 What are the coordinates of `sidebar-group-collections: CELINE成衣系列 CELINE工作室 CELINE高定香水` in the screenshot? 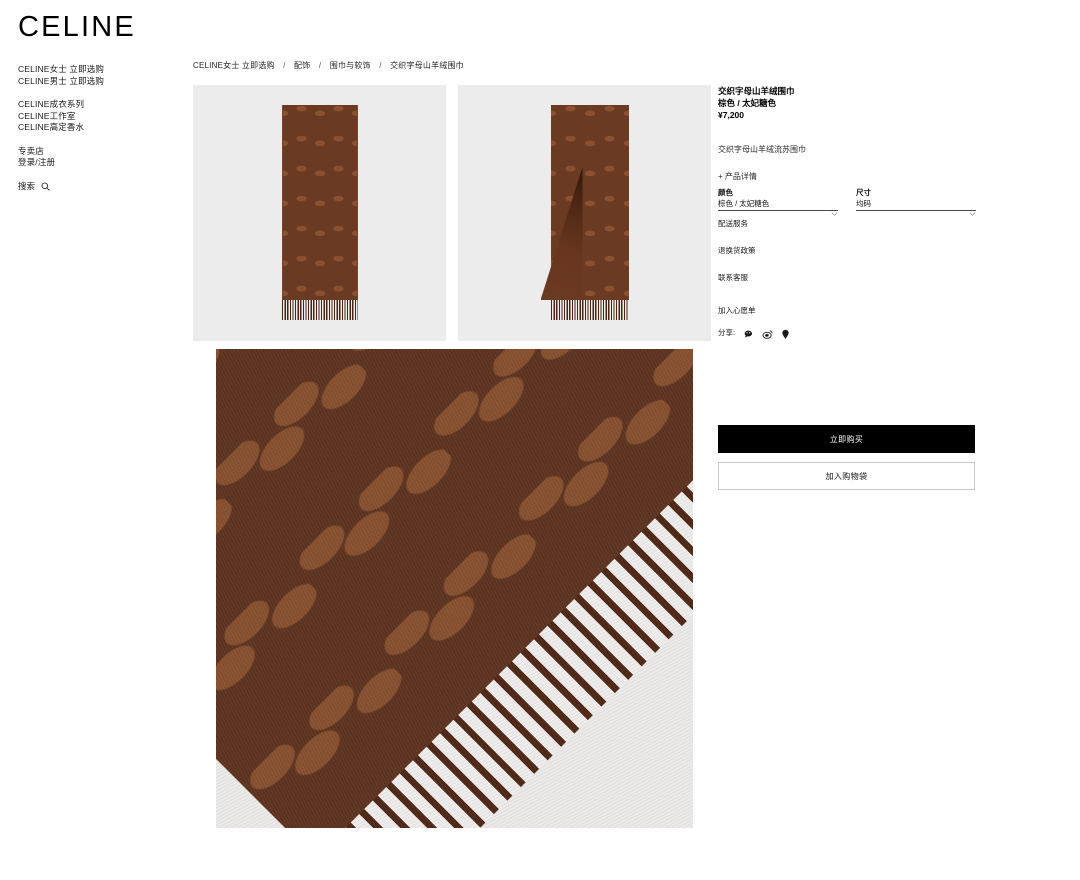 It's located at (103, 116).